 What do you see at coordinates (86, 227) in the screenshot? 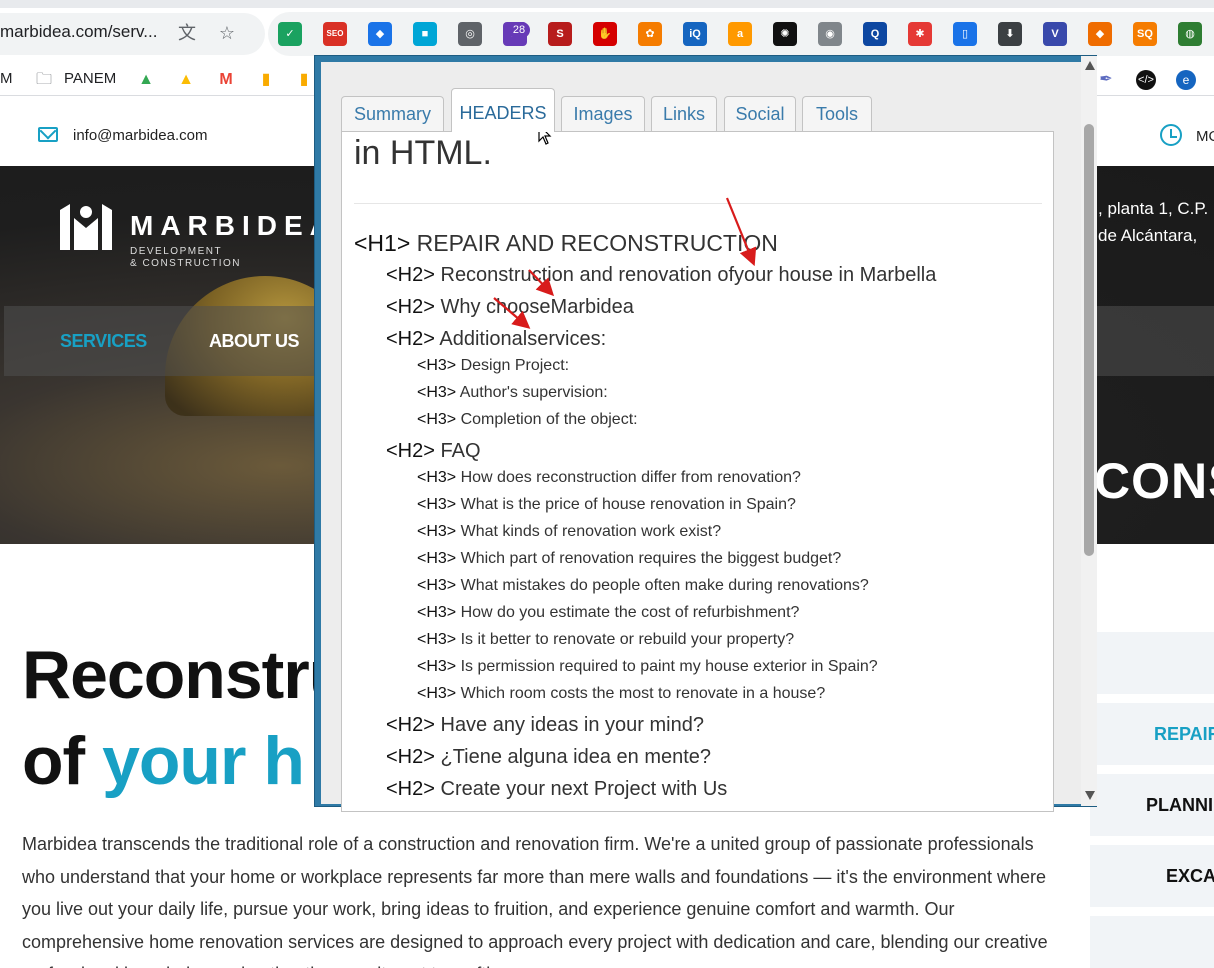
I see `logo-icon` at bounding box center [86, 227].